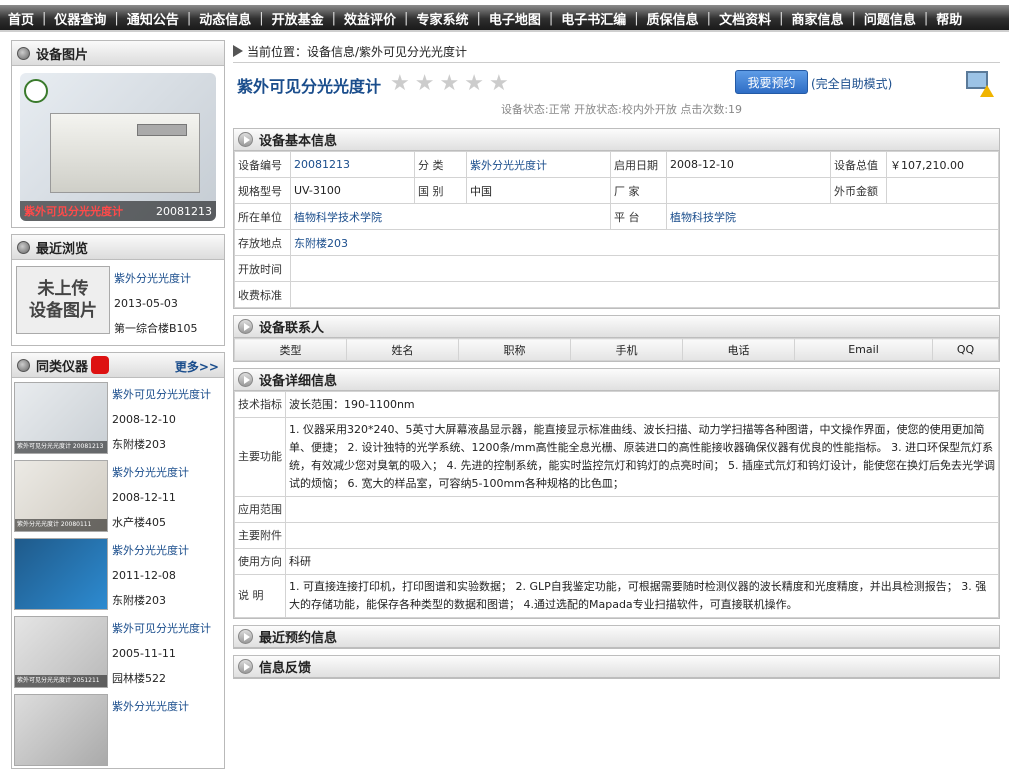  I want to click on value-platform: 植物科技学院, so click(703, 217).